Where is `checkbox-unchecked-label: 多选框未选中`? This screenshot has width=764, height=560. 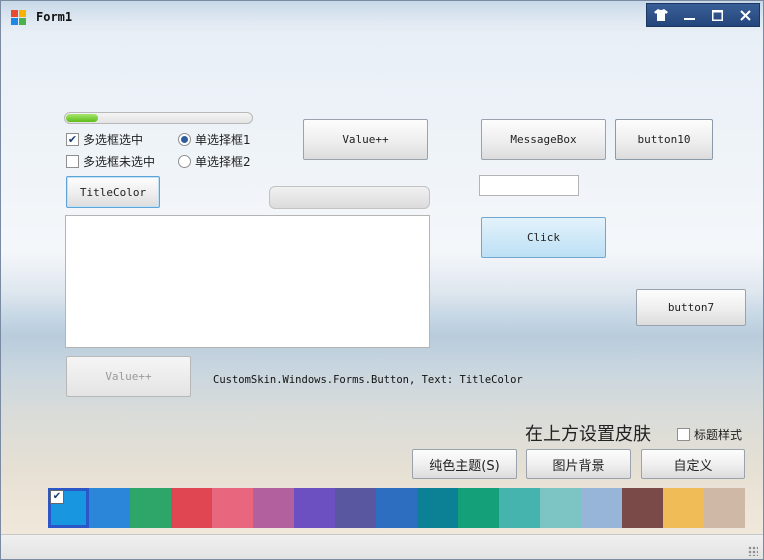 checkbox-unchecked-label: 多选框未选中 is located at coordinates (119, 162).